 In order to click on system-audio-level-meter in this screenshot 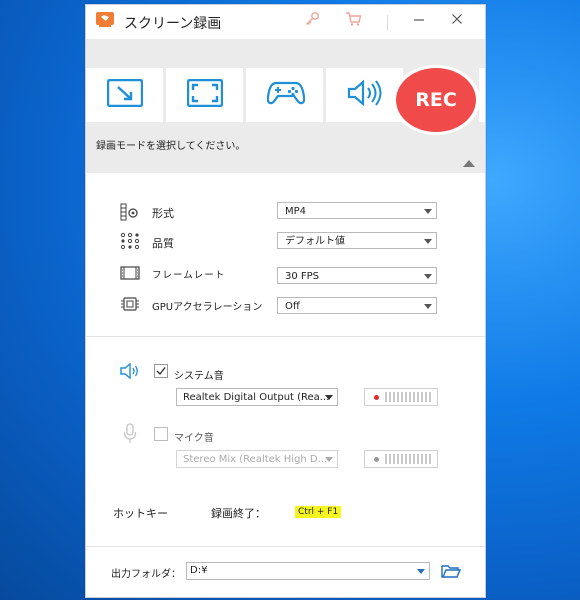, I will do `click(401, 397)`.